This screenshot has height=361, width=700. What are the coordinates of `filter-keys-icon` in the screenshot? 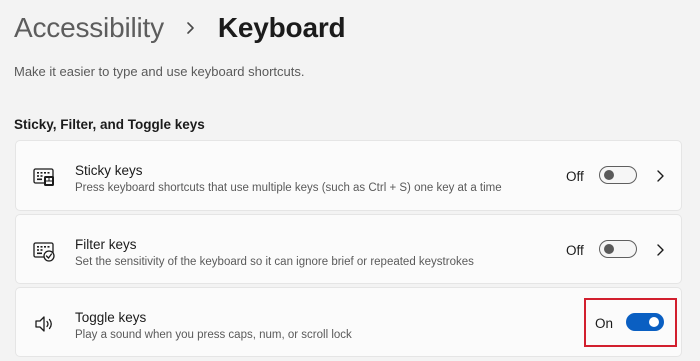 It's located at (44, 252).